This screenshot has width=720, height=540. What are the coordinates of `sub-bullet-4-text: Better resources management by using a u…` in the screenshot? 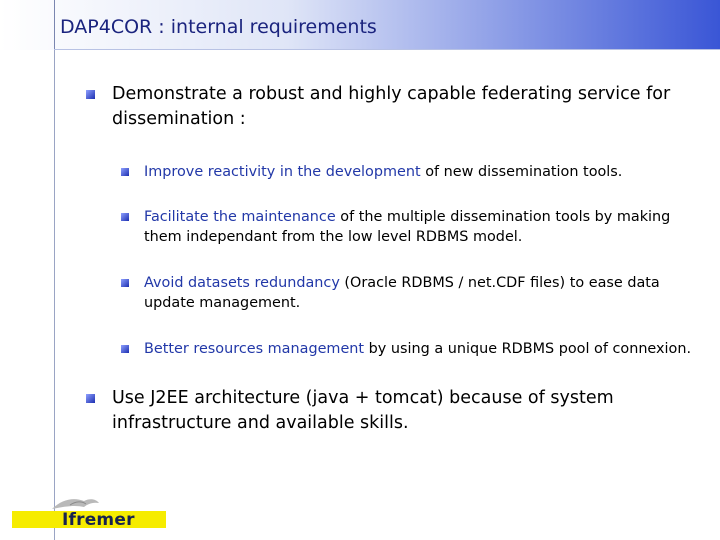 It's located at (426, 349).